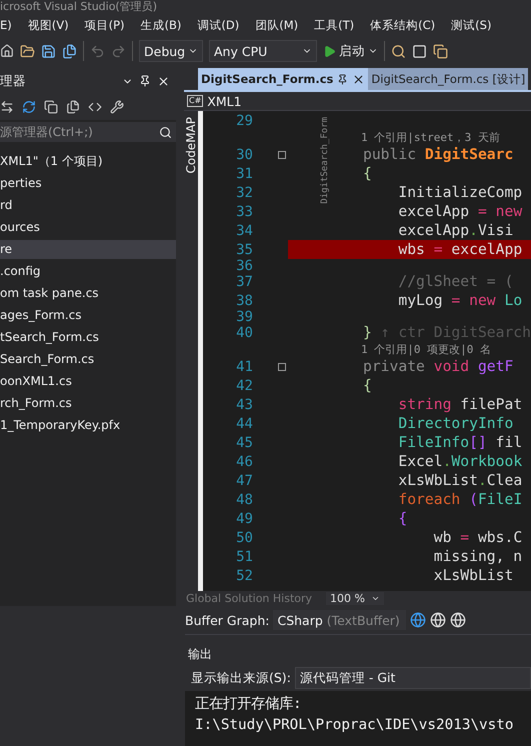  Describe the element at coordinates (88, 161) in the screenshot. I see `tree-item: XML1"（1 个项目)` at that location.